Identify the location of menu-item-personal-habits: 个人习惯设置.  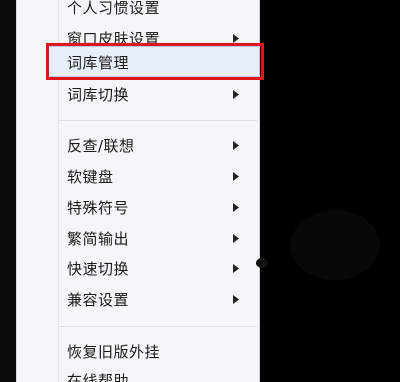
(155, 10).